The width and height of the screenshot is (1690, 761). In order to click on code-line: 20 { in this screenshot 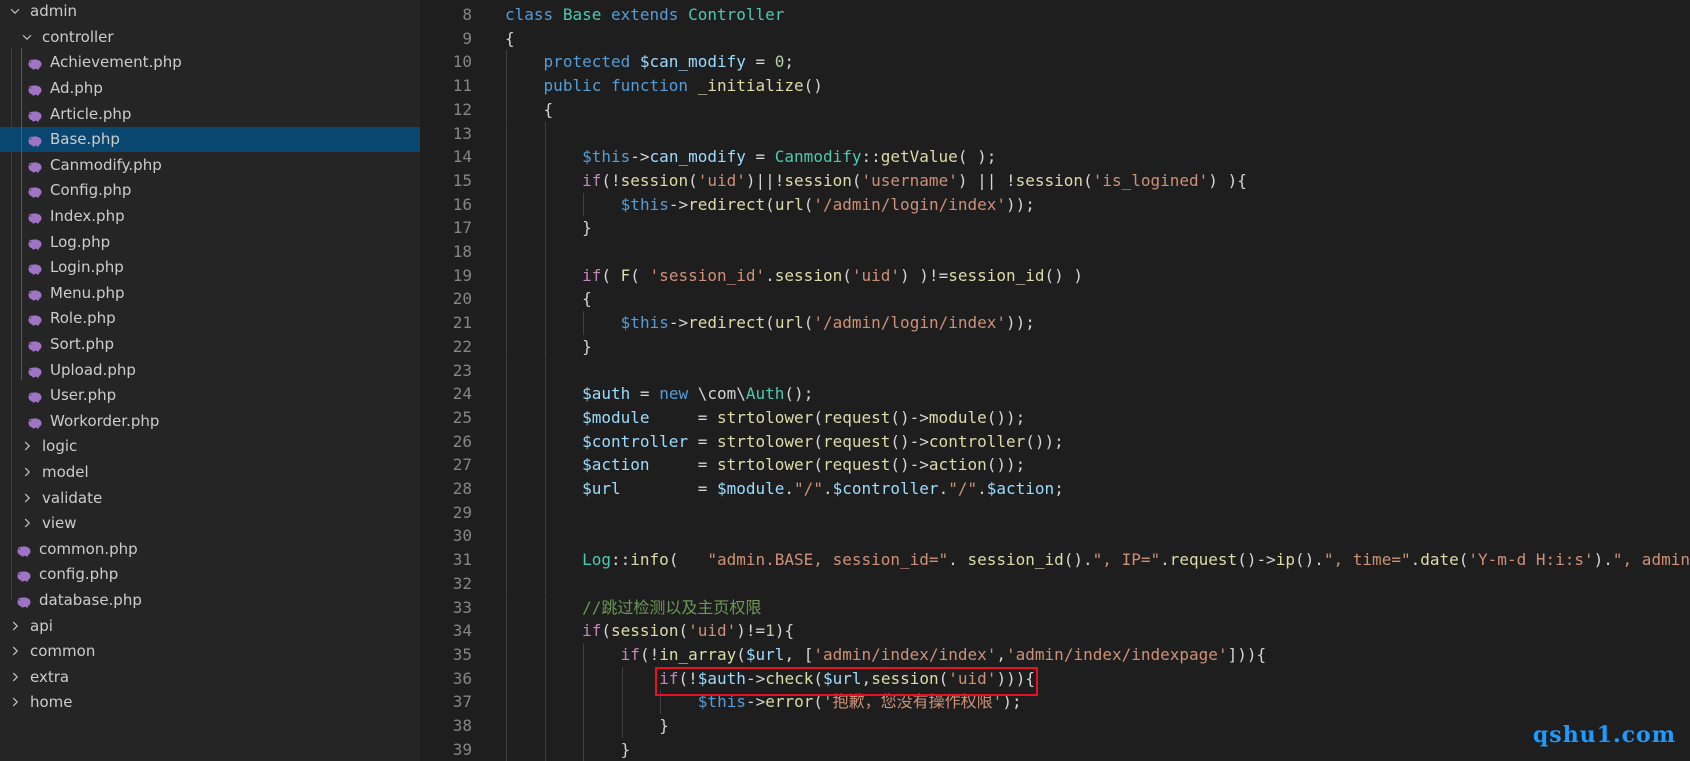, I will do `click(1055, 299)`.